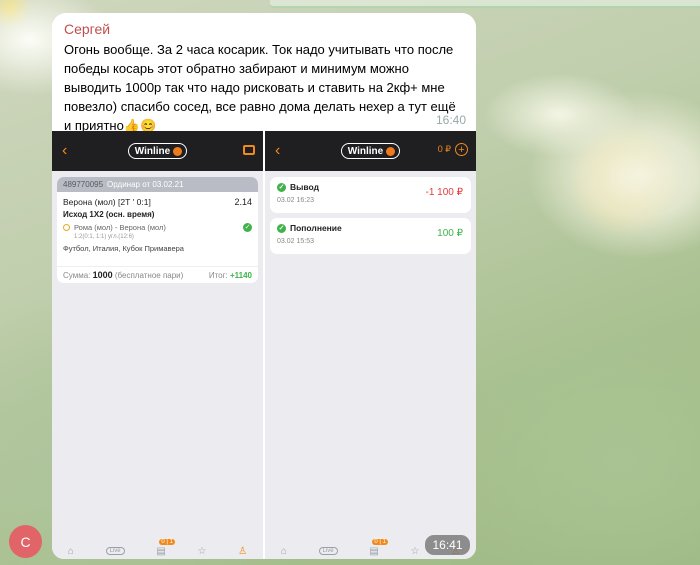  Describe the element at coordinates (304, 187) in the screenshot. I see `transaction-title: Вывод` at that location.